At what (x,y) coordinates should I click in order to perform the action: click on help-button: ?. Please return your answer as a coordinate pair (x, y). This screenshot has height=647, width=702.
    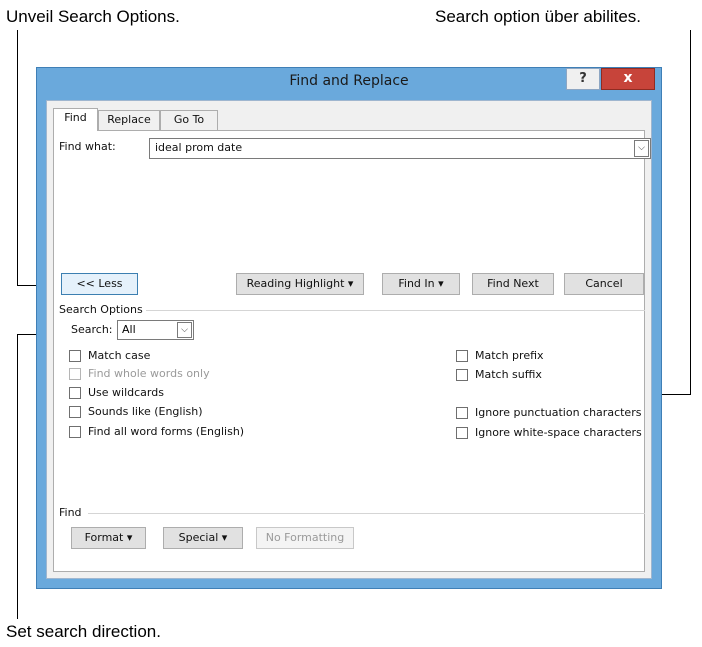
    Looking at the image, I should click on (583, 79).